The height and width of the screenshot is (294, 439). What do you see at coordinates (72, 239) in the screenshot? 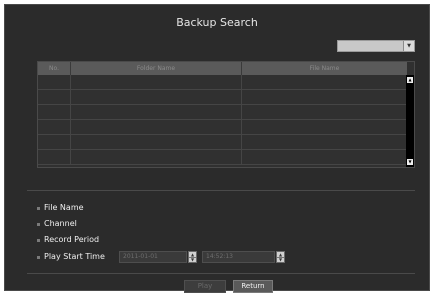
I see `record-period-label: Record Period` at bounding box center [72, 239].